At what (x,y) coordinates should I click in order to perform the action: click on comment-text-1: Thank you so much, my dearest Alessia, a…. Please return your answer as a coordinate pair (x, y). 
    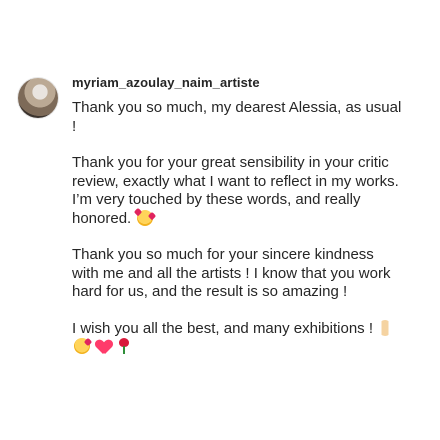
    Looking at the image, I should click on (237, 117).